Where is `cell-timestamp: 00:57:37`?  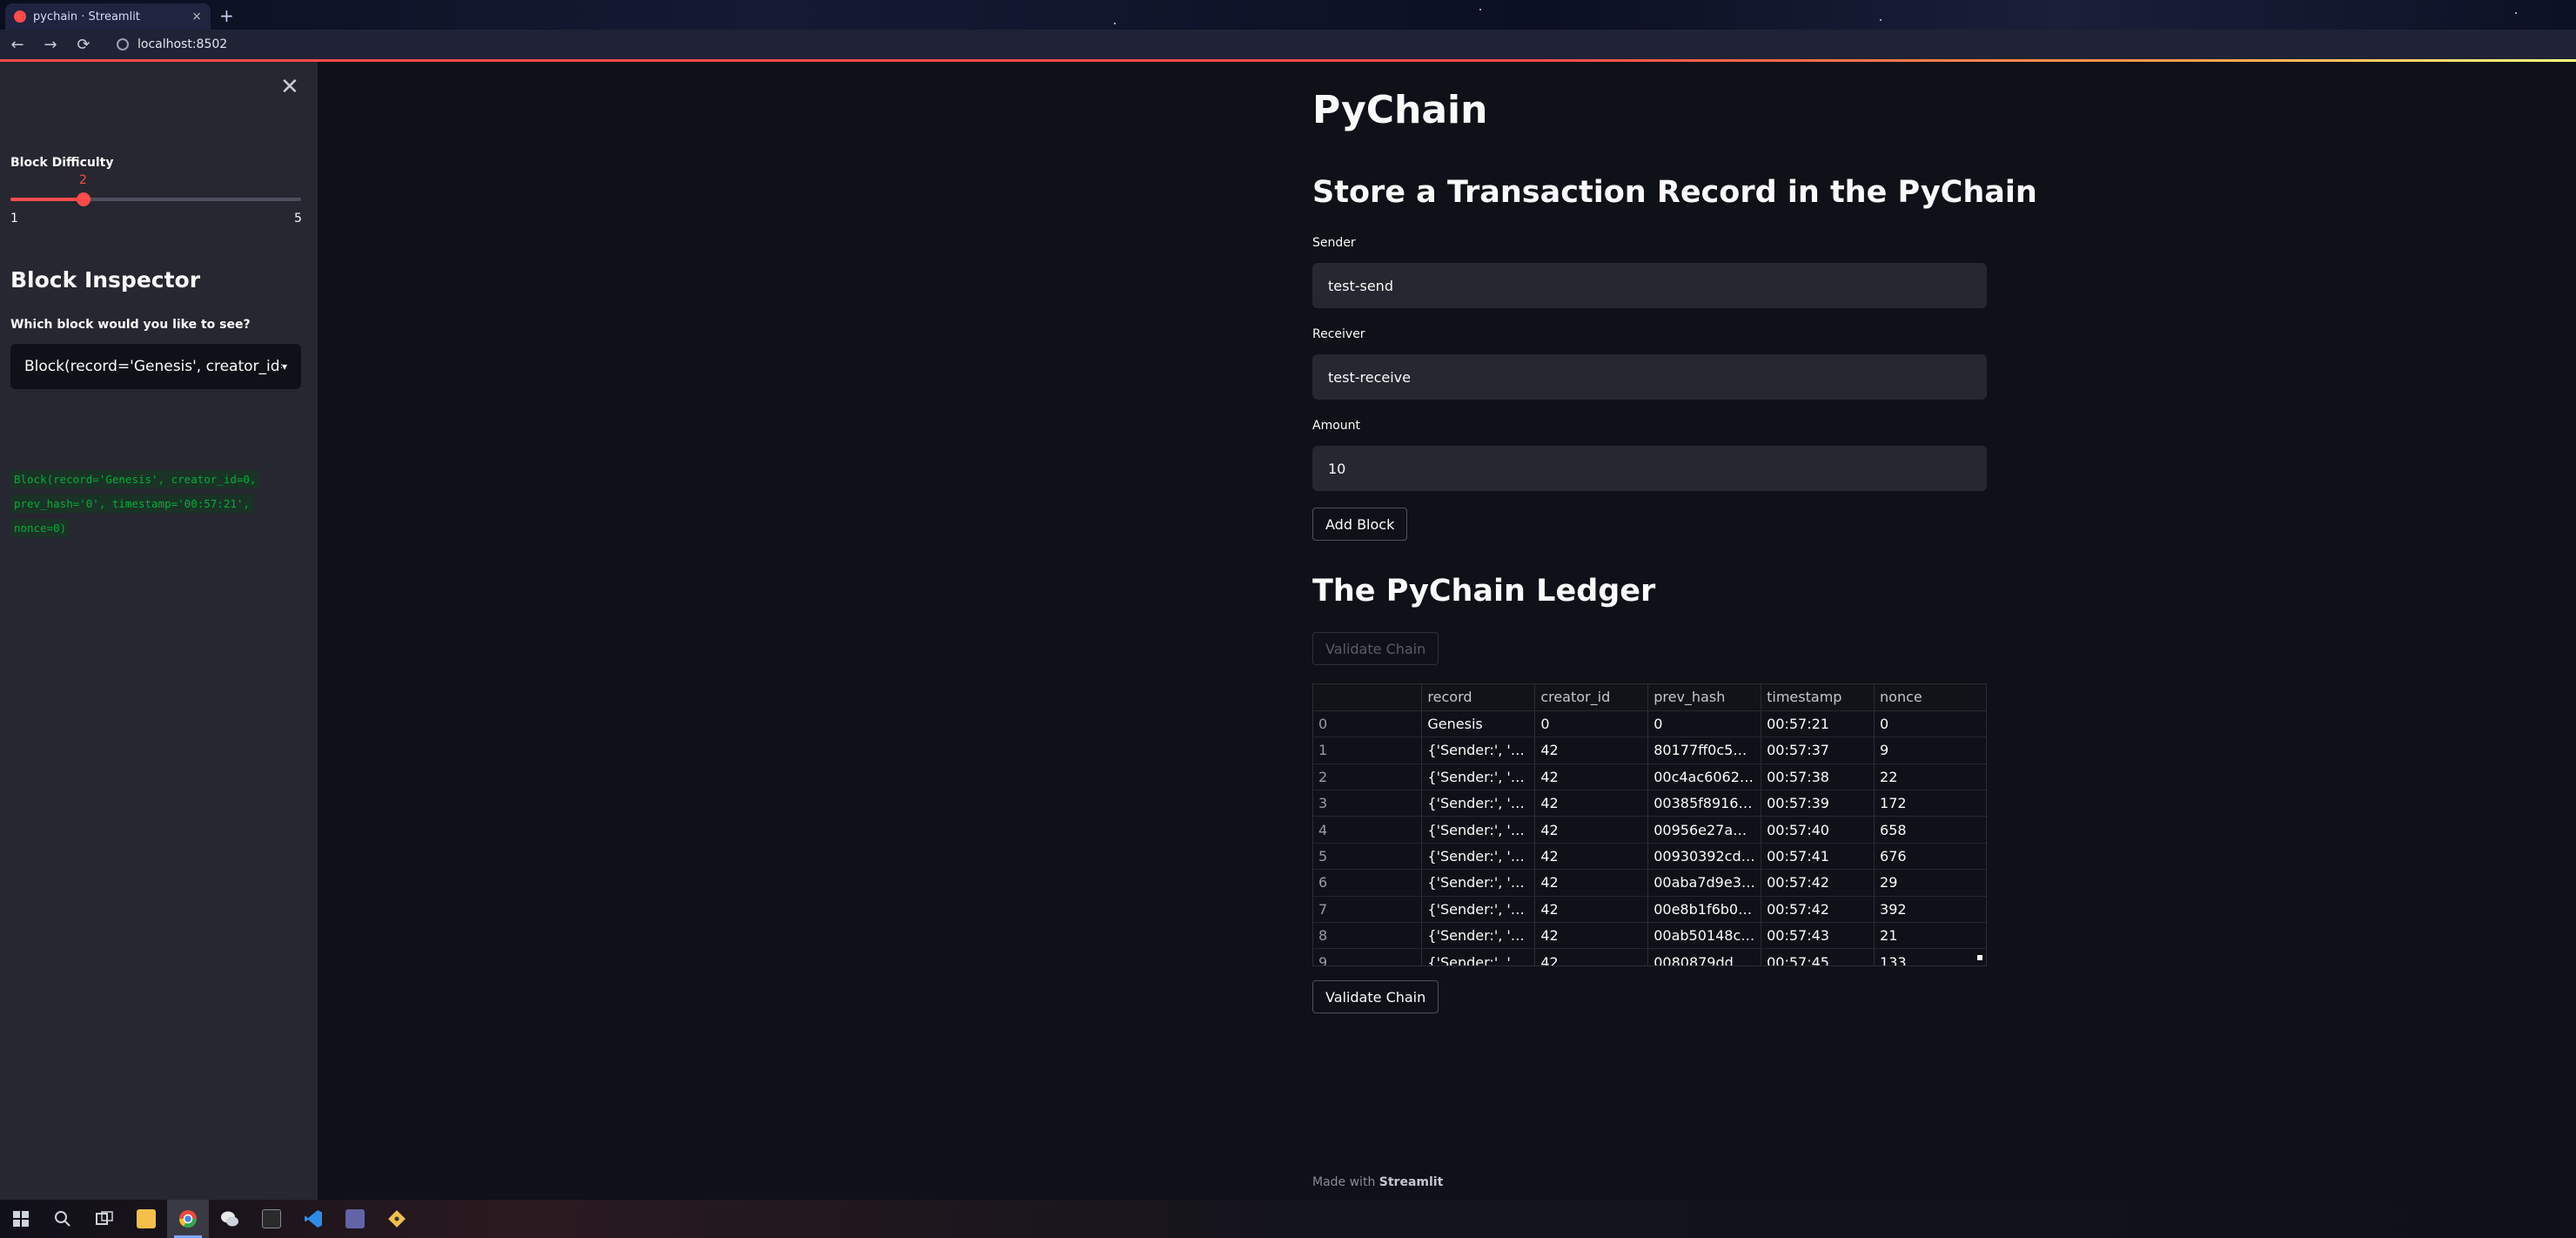 cell-timestamp: 00:57:37 is located at coordinates (1818, 750).